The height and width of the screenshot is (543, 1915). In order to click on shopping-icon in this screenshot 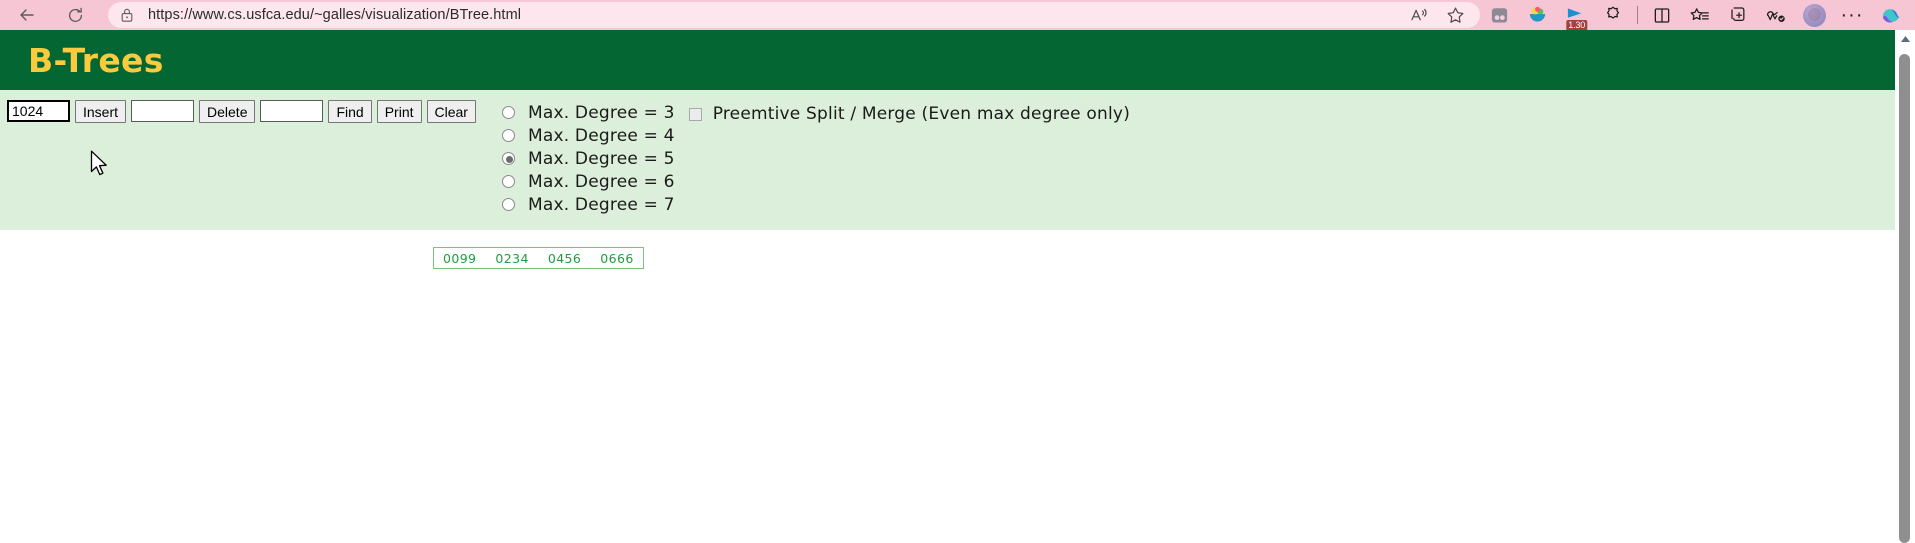, I will do `click(1537, 15)`.